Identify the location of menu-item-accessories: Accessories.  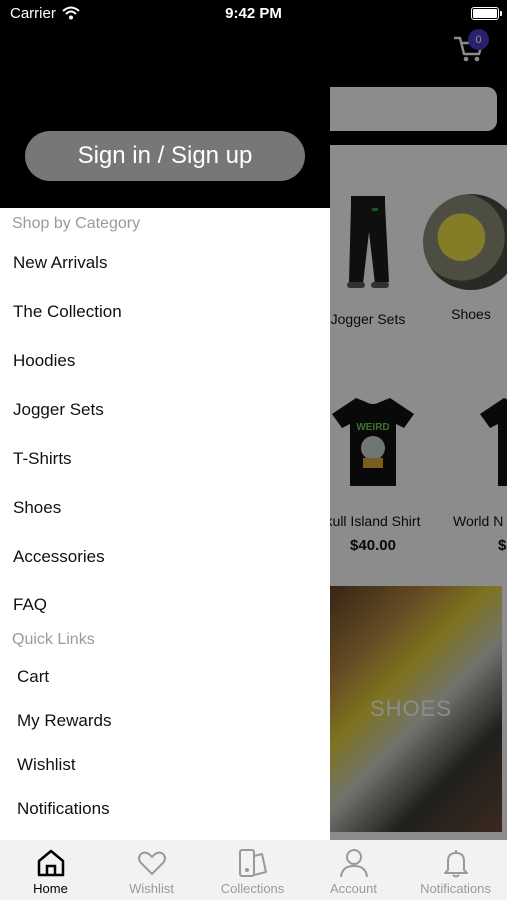
(59, 557).